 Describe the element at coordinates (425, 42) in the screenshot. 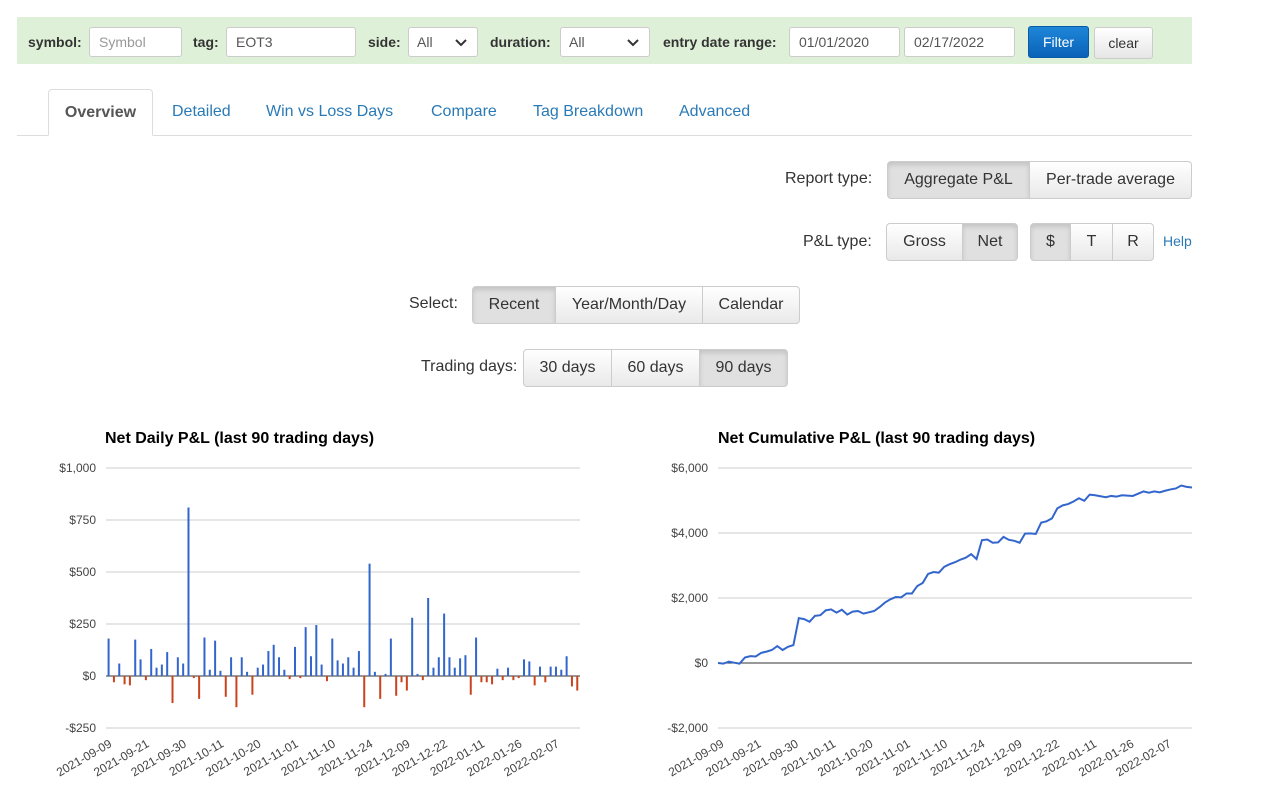

I see `side-select-value: All` at that location.